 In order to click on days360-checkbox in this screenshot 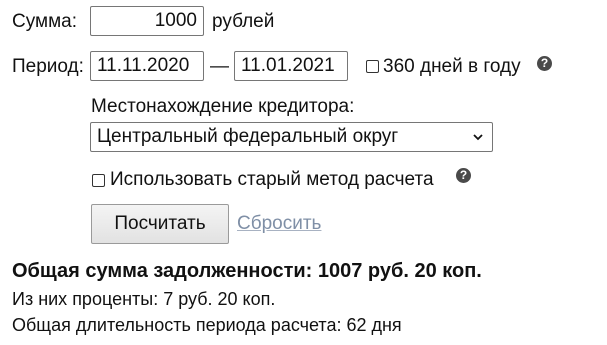, I will do `click(372, 66)`.